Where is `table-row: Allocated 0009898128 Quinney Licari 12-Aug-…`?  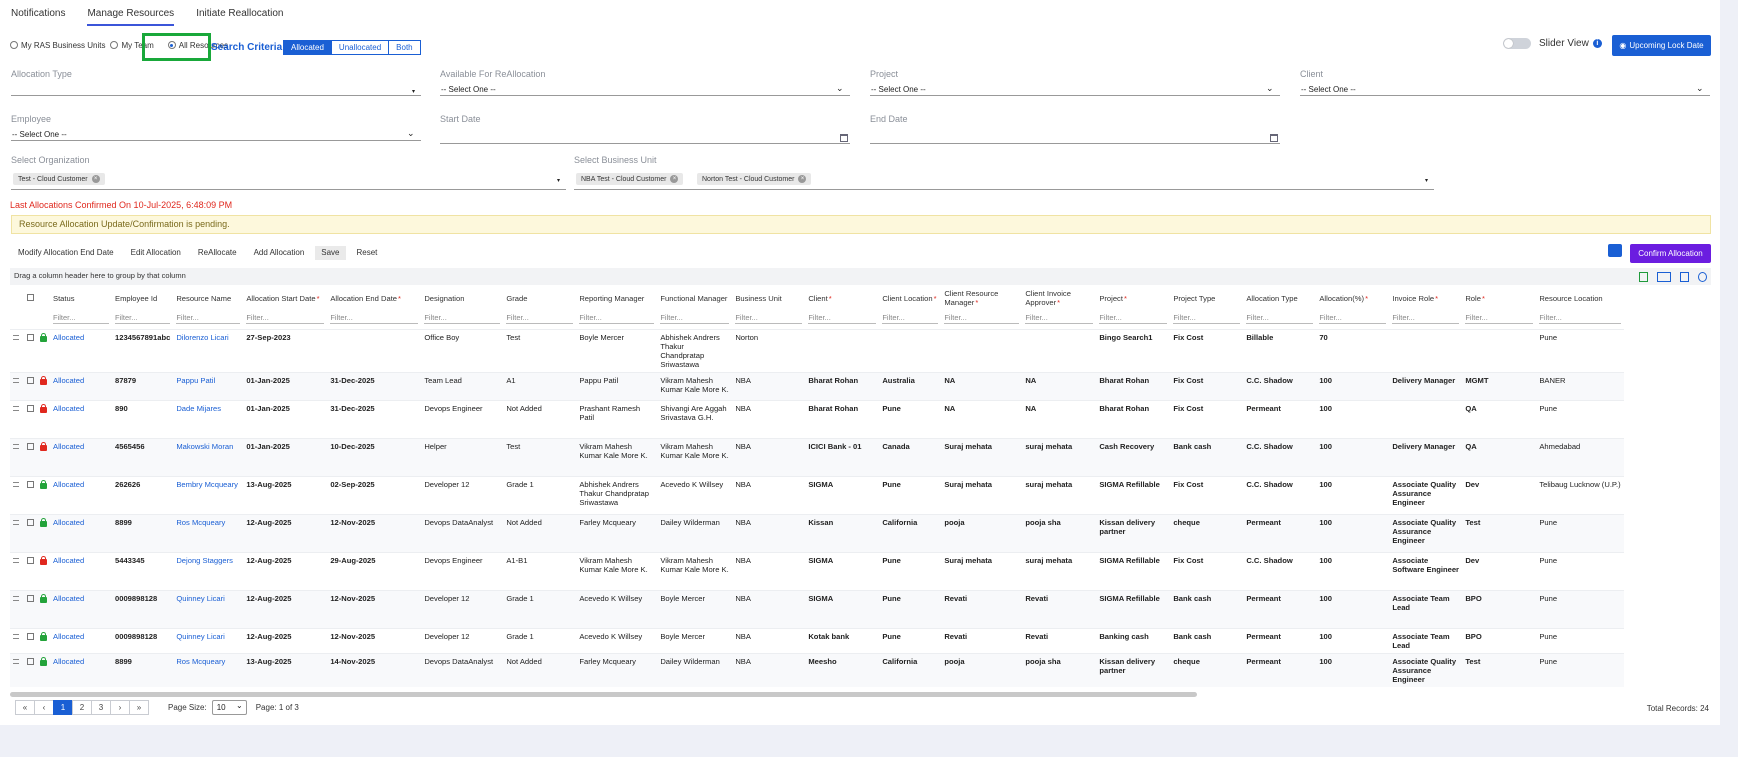 table-row: Allocated 0009898128 Quinney Licari 12-Aug-… is located at coordinates (817, 640).